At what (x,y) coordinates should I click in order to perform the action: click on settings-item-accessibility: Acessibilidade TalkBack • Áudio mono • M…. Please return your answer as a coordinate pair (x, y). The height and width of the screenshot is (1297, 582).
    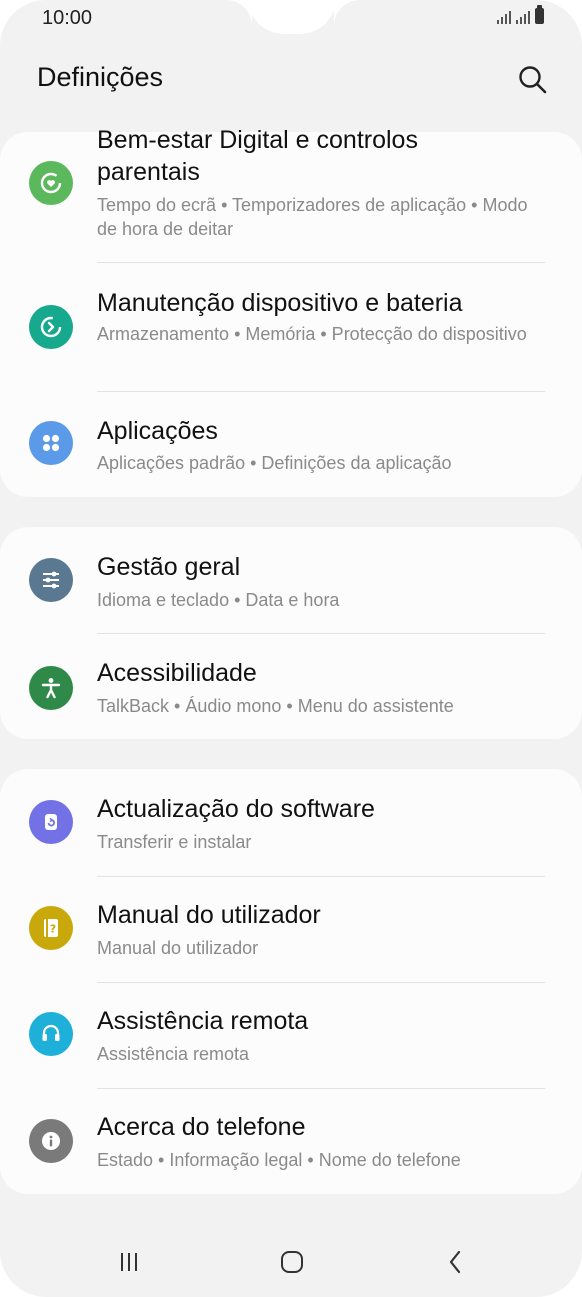
    Looking at the image, I should click on (291, 686).